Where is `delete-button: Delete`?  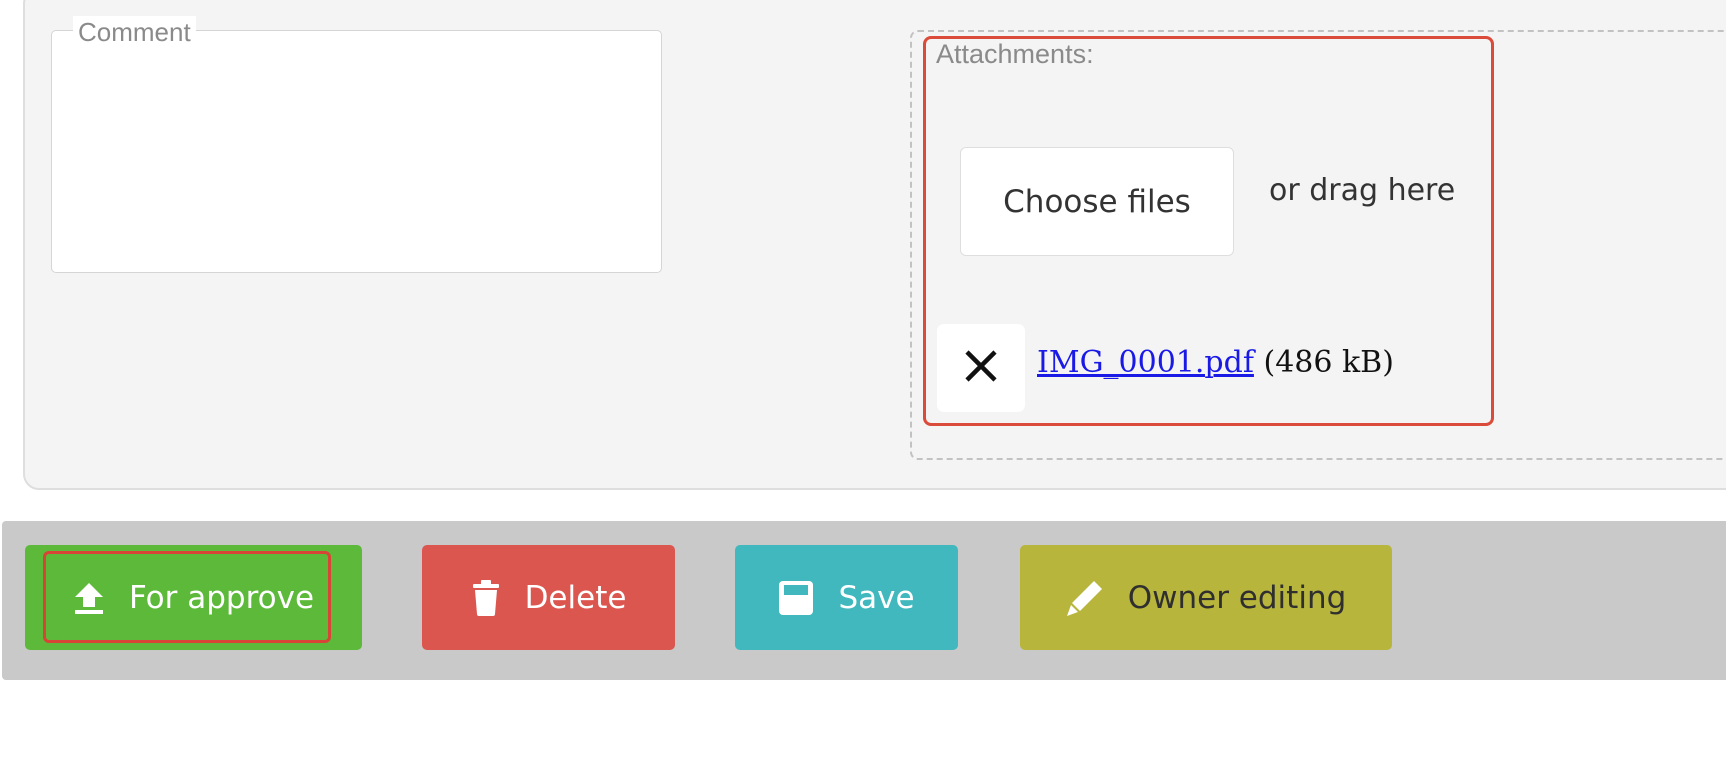 delete-button: Delete is located at coordinates (548, 597).